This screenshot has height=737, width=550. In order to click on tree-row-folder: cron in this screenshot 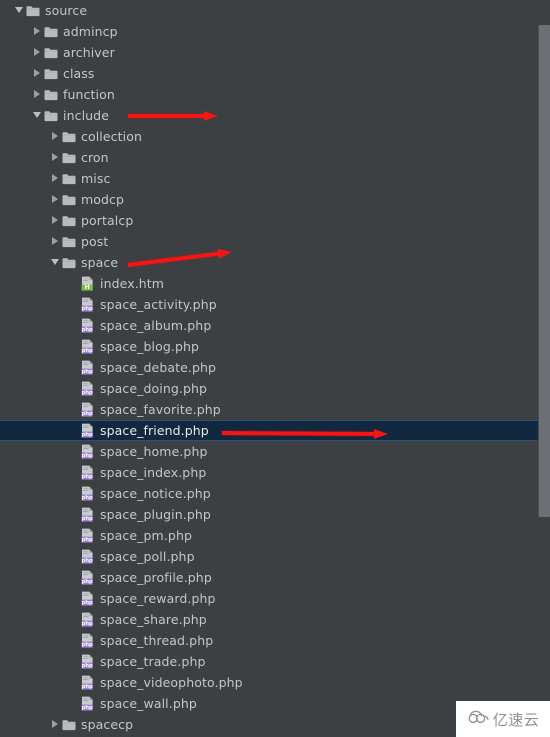, I will do `click(275, 157)`.